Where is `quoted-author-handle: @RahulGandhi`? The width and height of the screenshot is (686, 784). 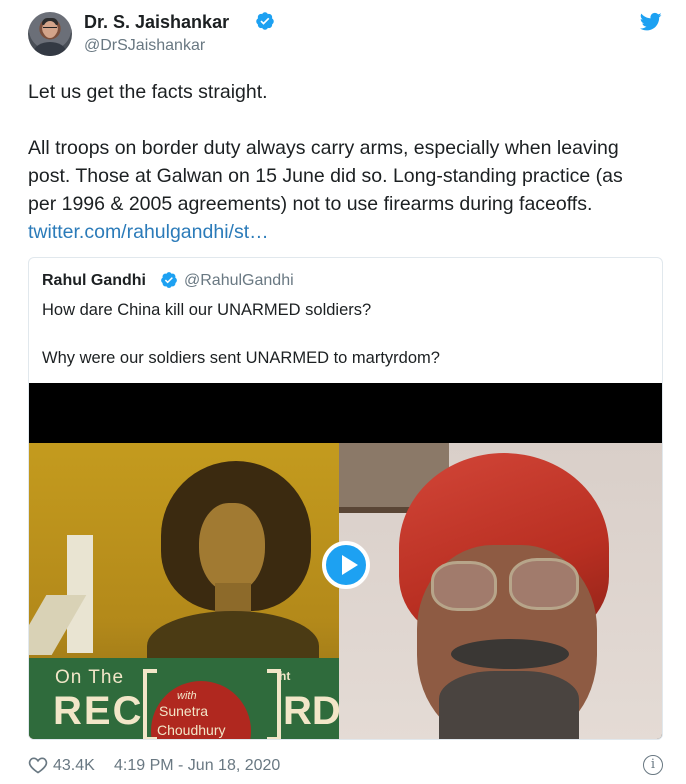
quoted-author-handle: @RahulGandhi is located at coordinates (239, 281).